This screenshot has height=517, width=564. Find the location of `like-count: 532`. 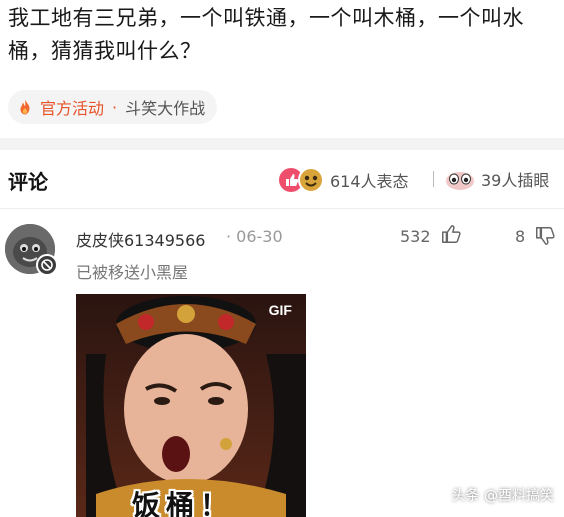

like-count: 532 is located at coordinates (415, 236).